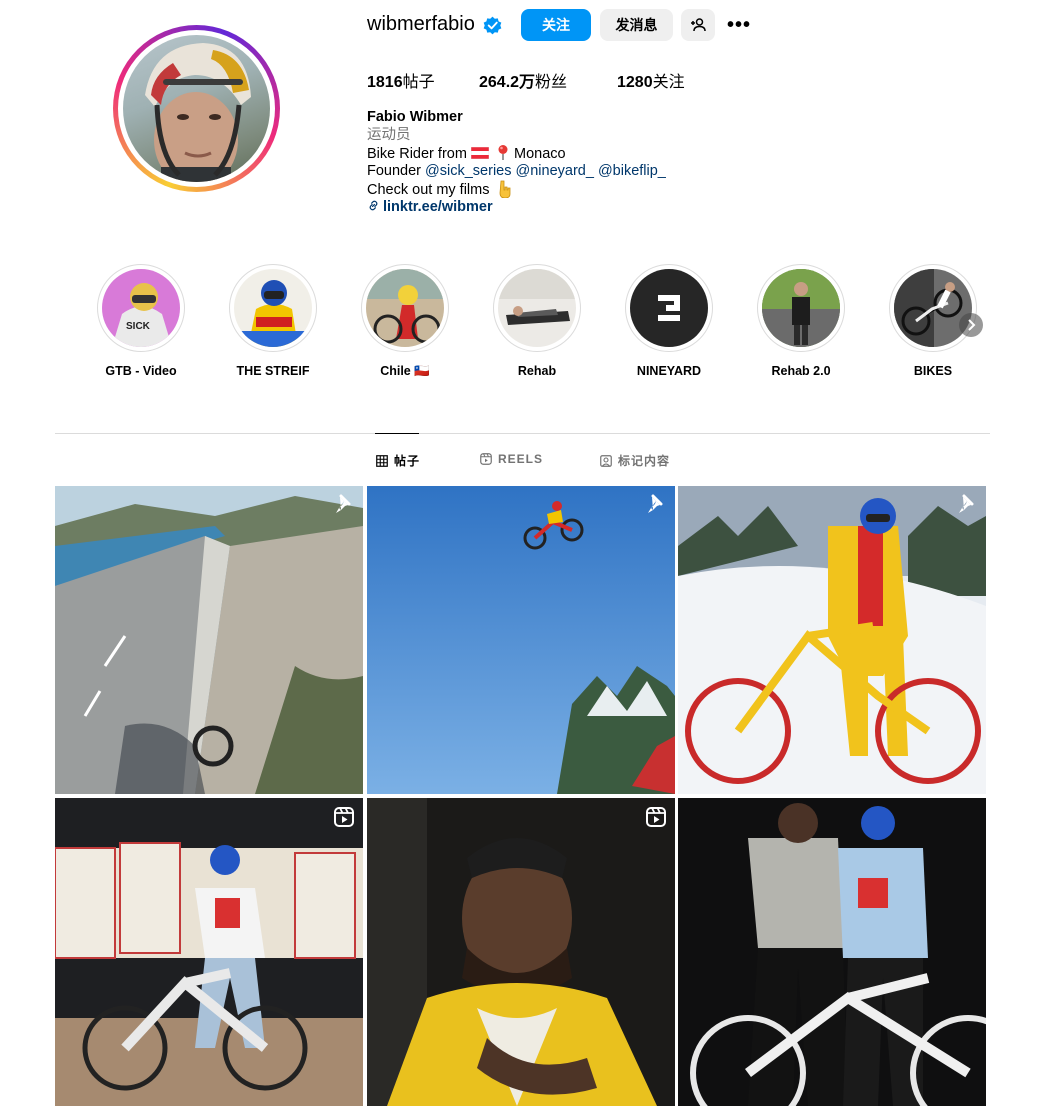  What do you see at coordinates (635, 460) in the screenshot?
I see `tab-tagged: 标记内容` at bounding box center [635, 460].